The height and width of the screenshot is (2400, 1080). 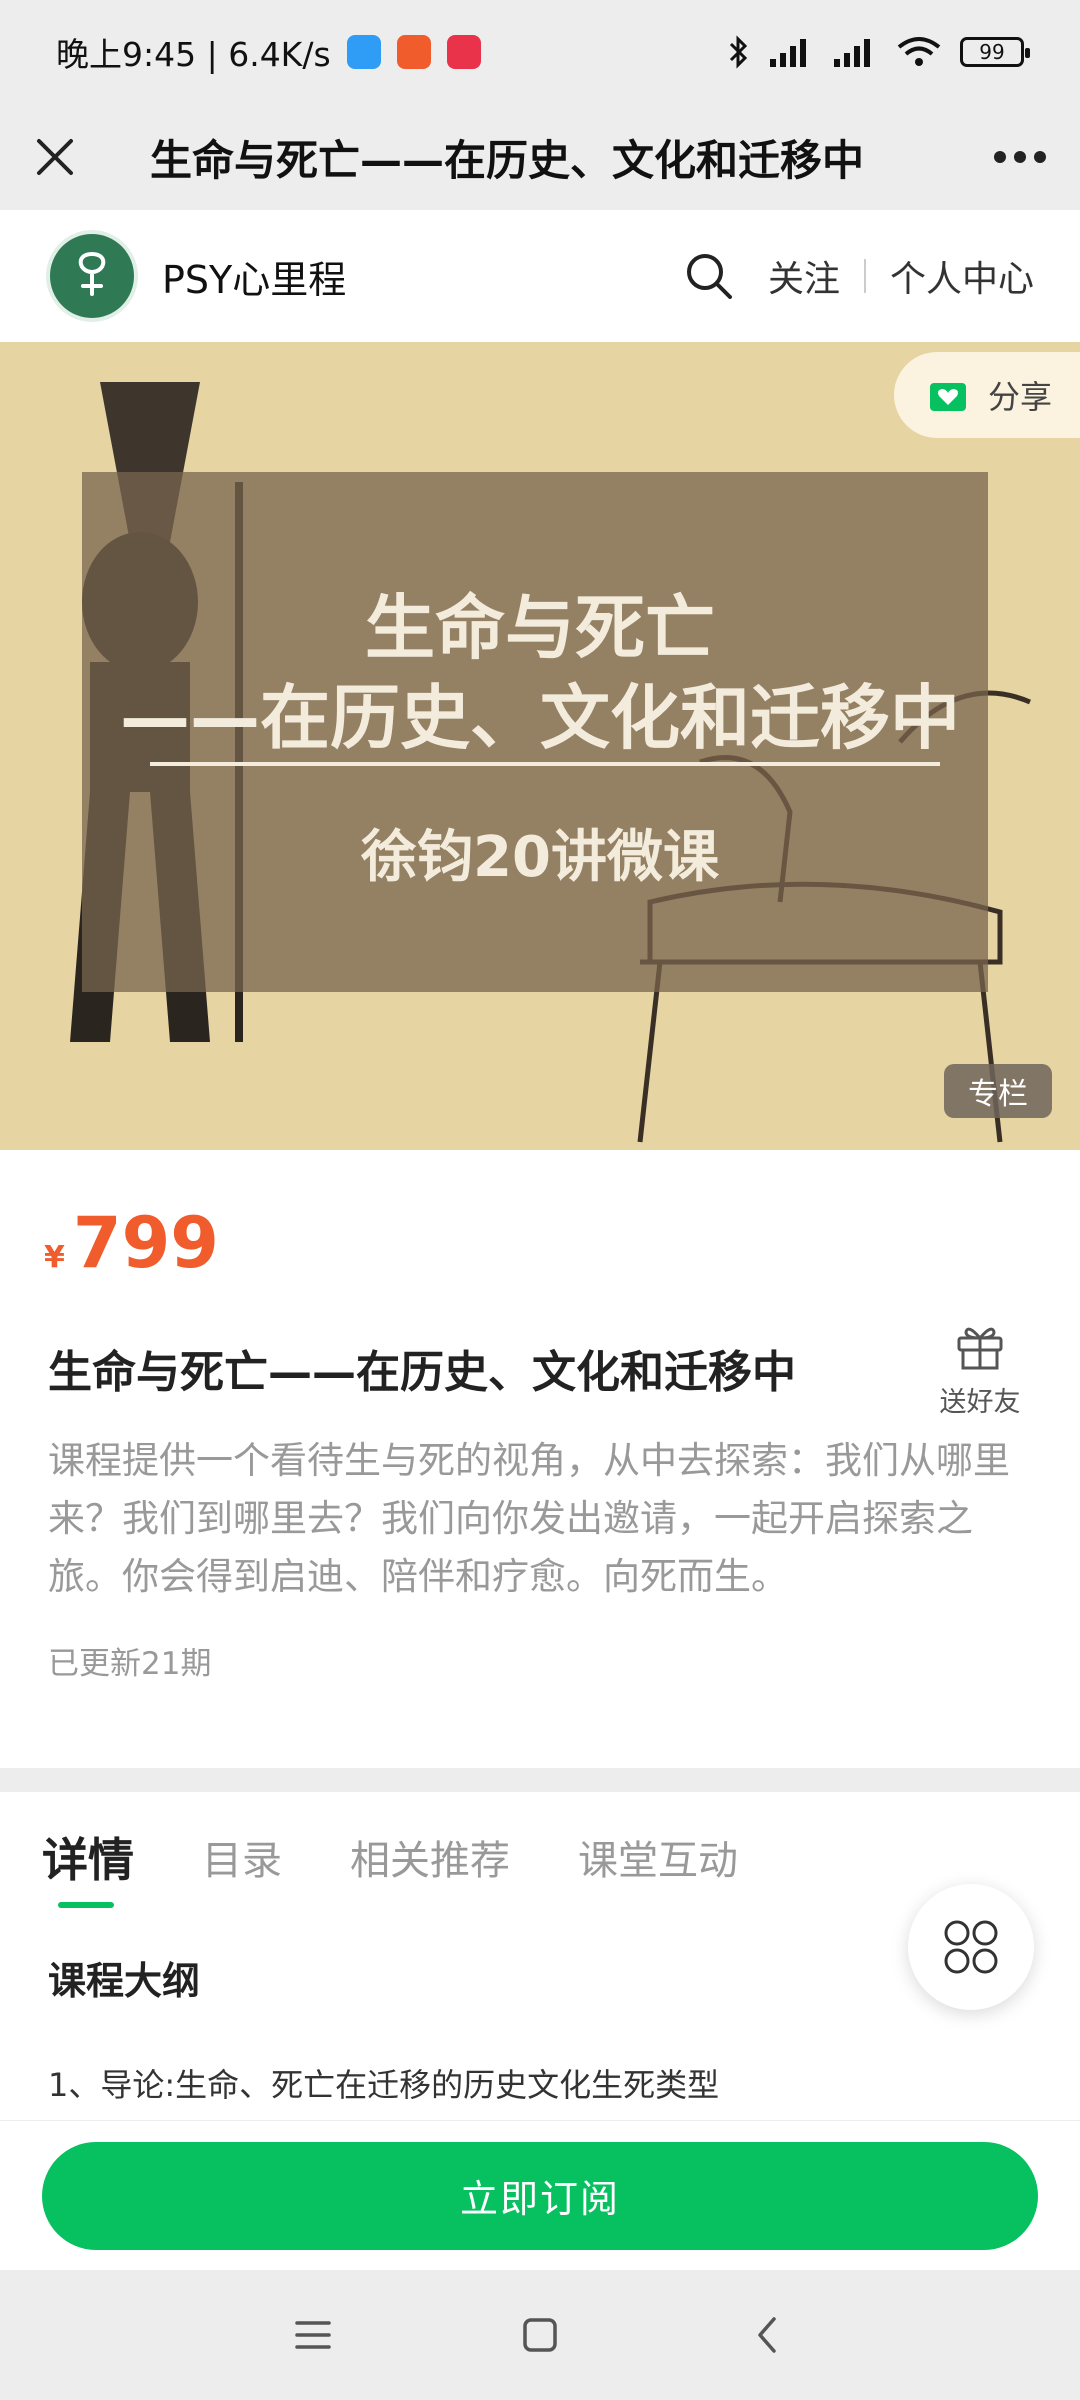 I want to click on back-icon, so click(x=766, y=2335).